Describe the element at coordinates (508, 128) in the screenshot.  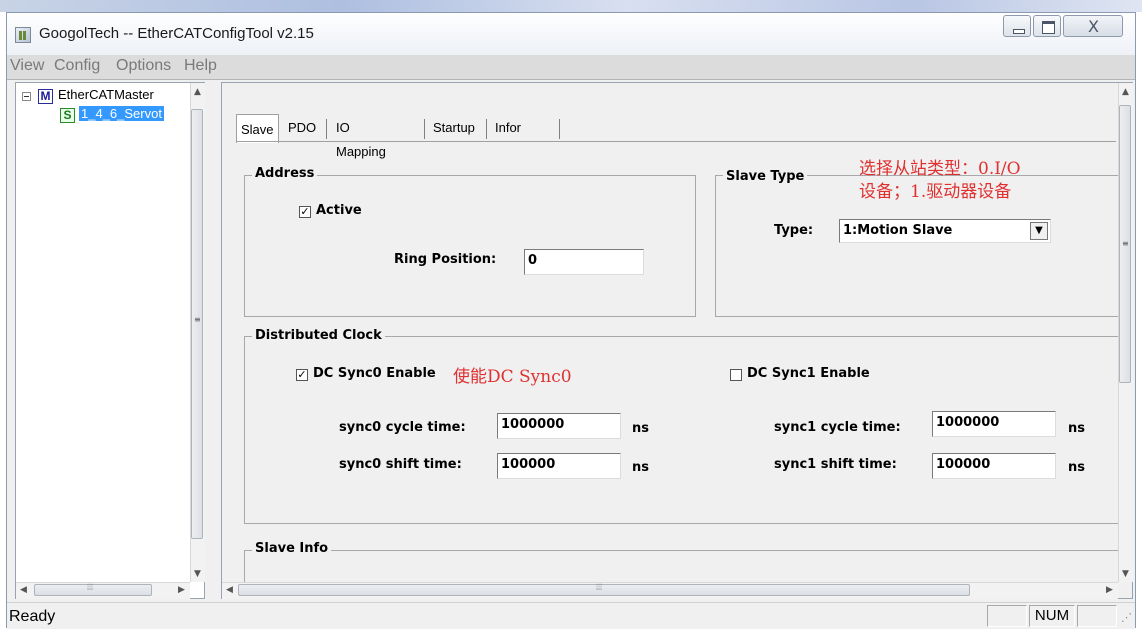
I see `tab-infor: Infor` at that location.